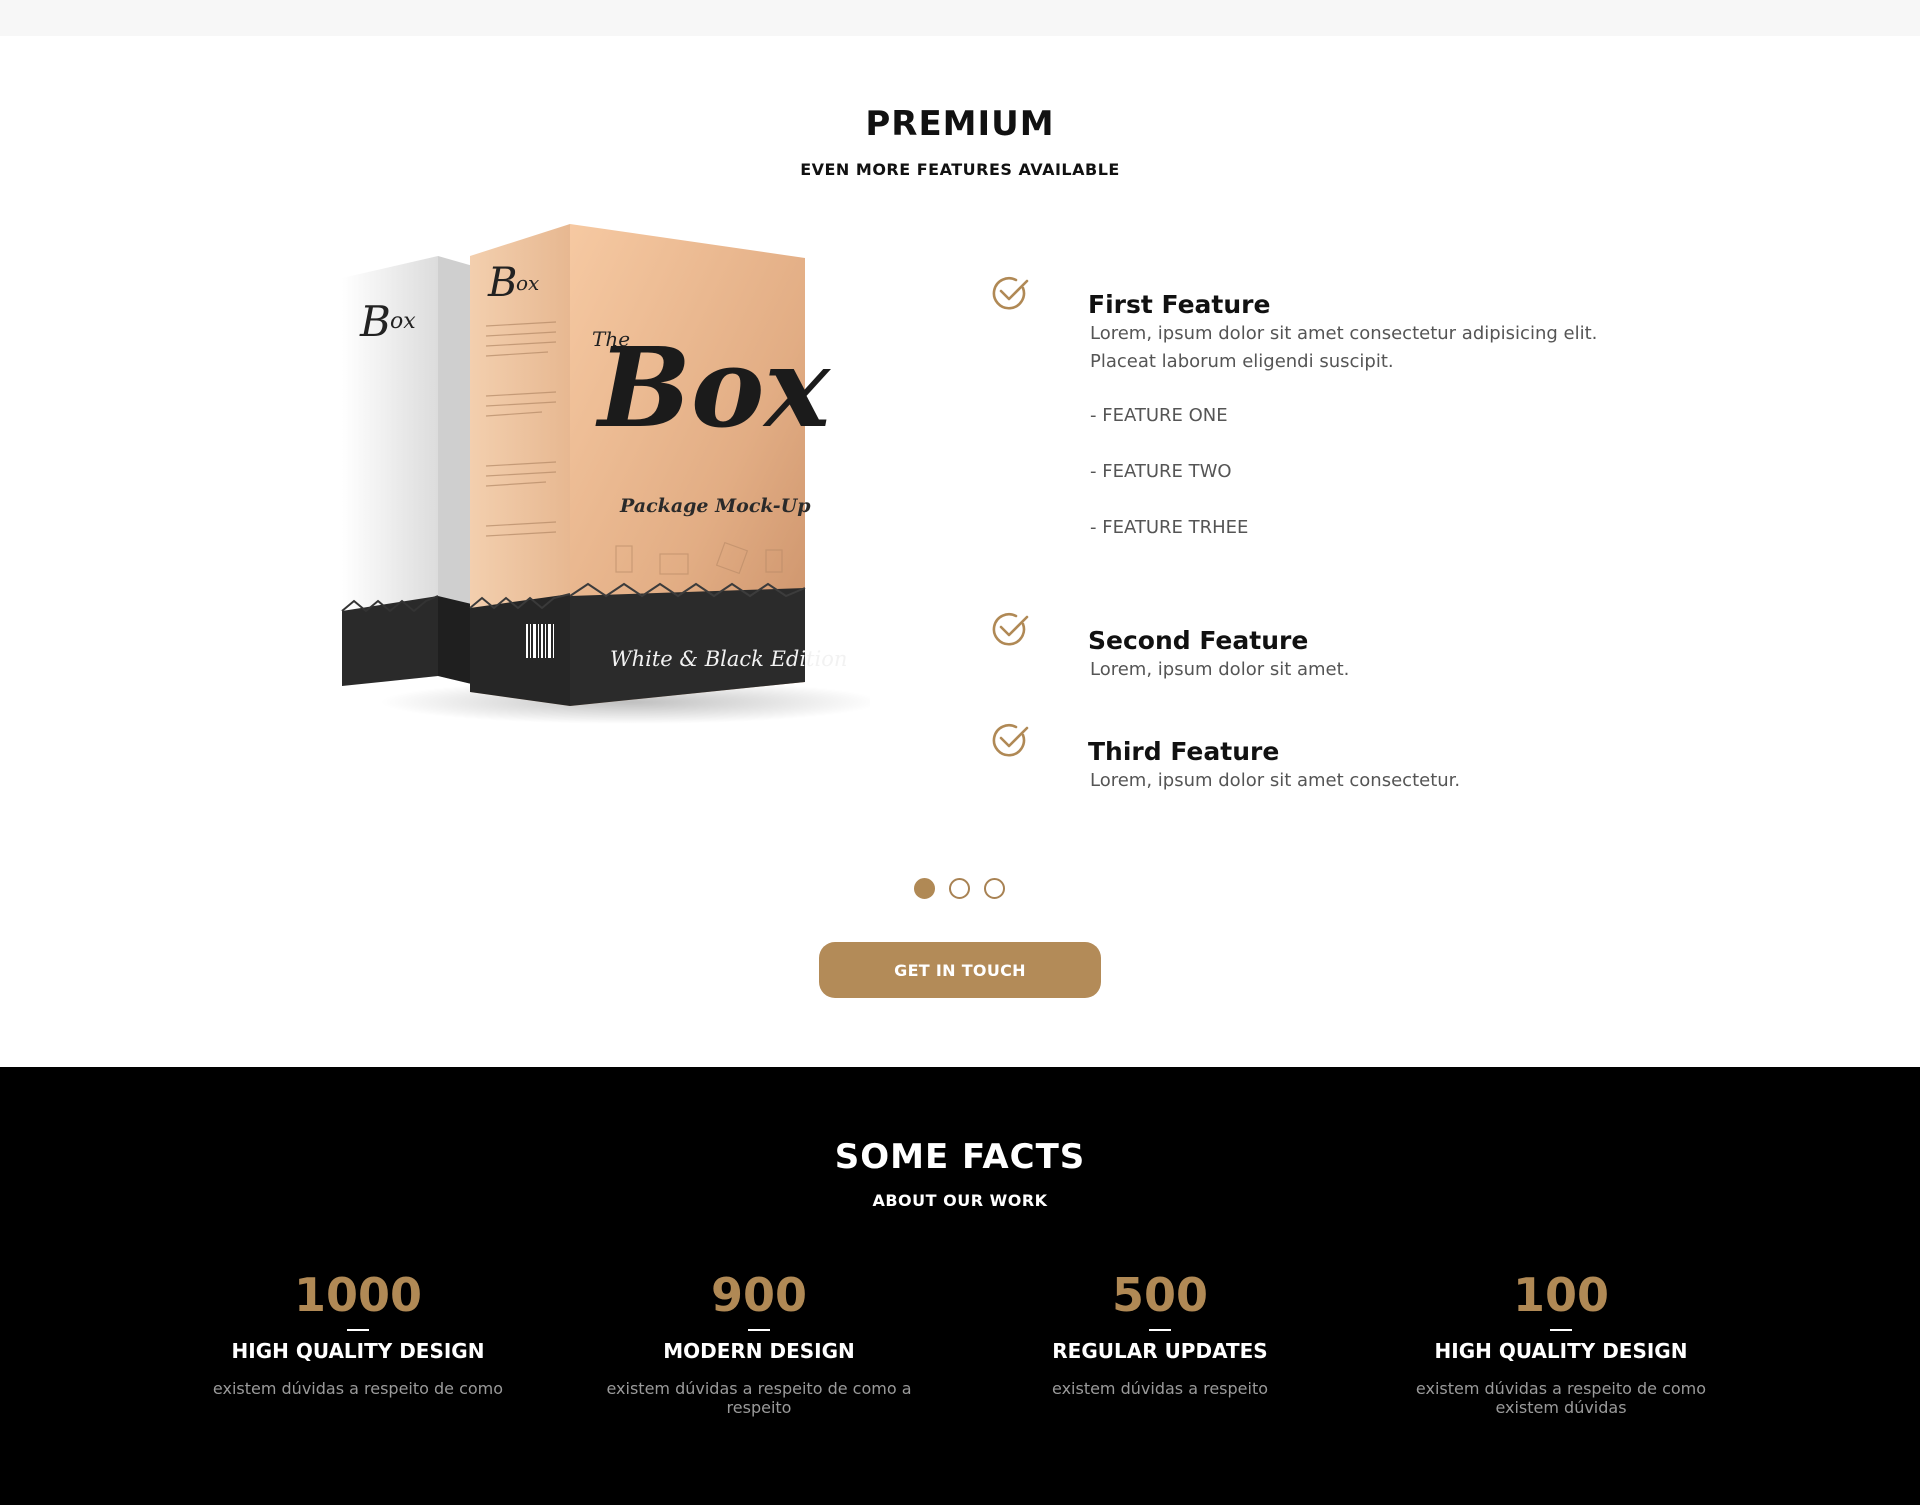  Describe the element at coordinates (1160, 1388) in the screenshot. I see `fact-description: existem dúvidas a respeito` at that location.